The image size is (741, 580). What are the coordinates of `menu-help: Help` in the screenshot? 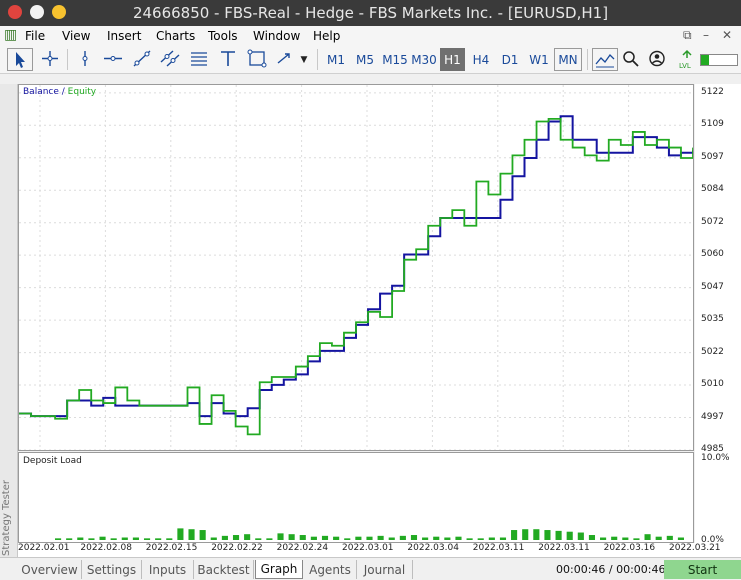 It's located at (326, 36).